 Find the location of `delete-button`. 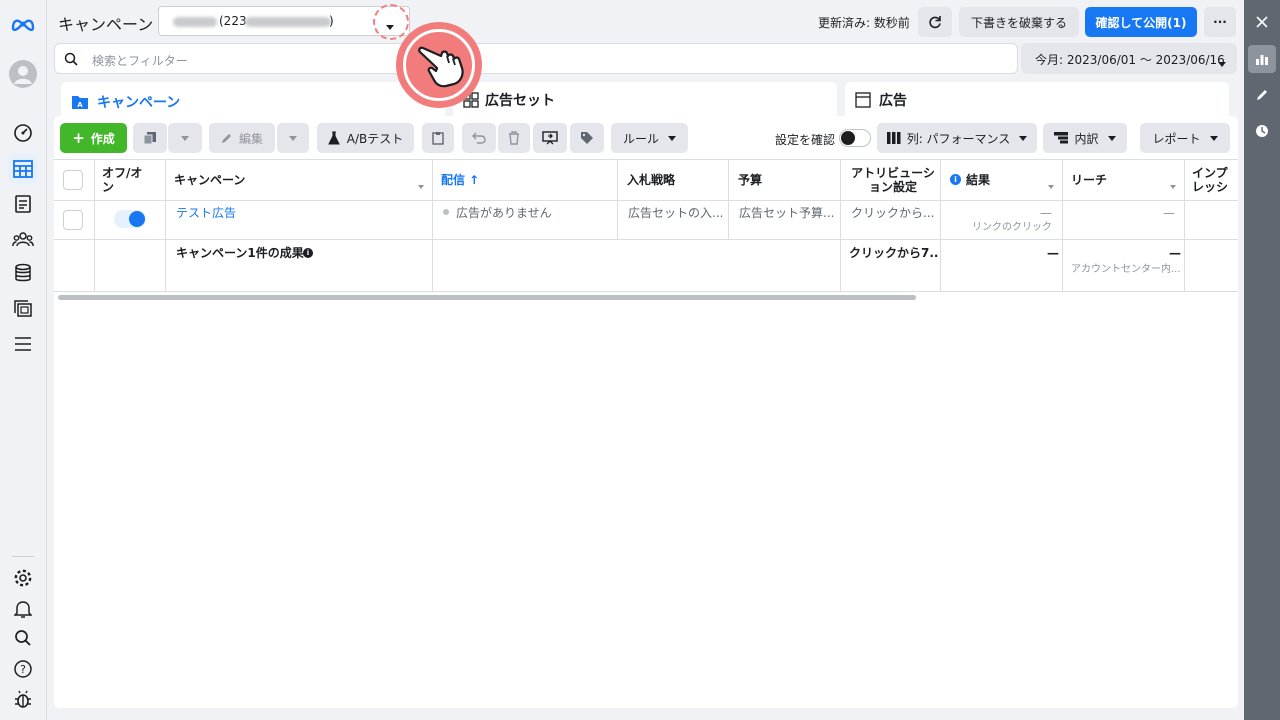

delete-button is located at coordinates (514, 138).